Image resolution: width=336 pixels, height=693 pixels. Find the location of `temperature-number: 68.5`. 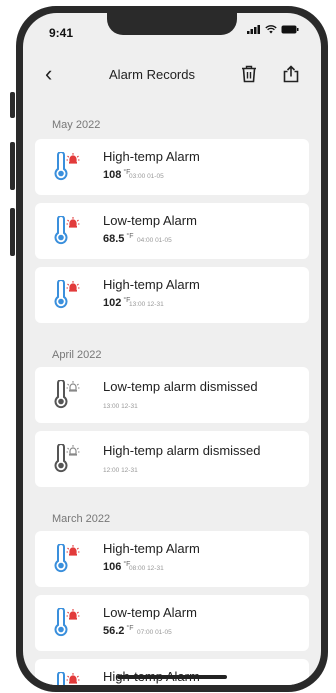

temperature-number: 68.5 is located at coordinates (114, 239).